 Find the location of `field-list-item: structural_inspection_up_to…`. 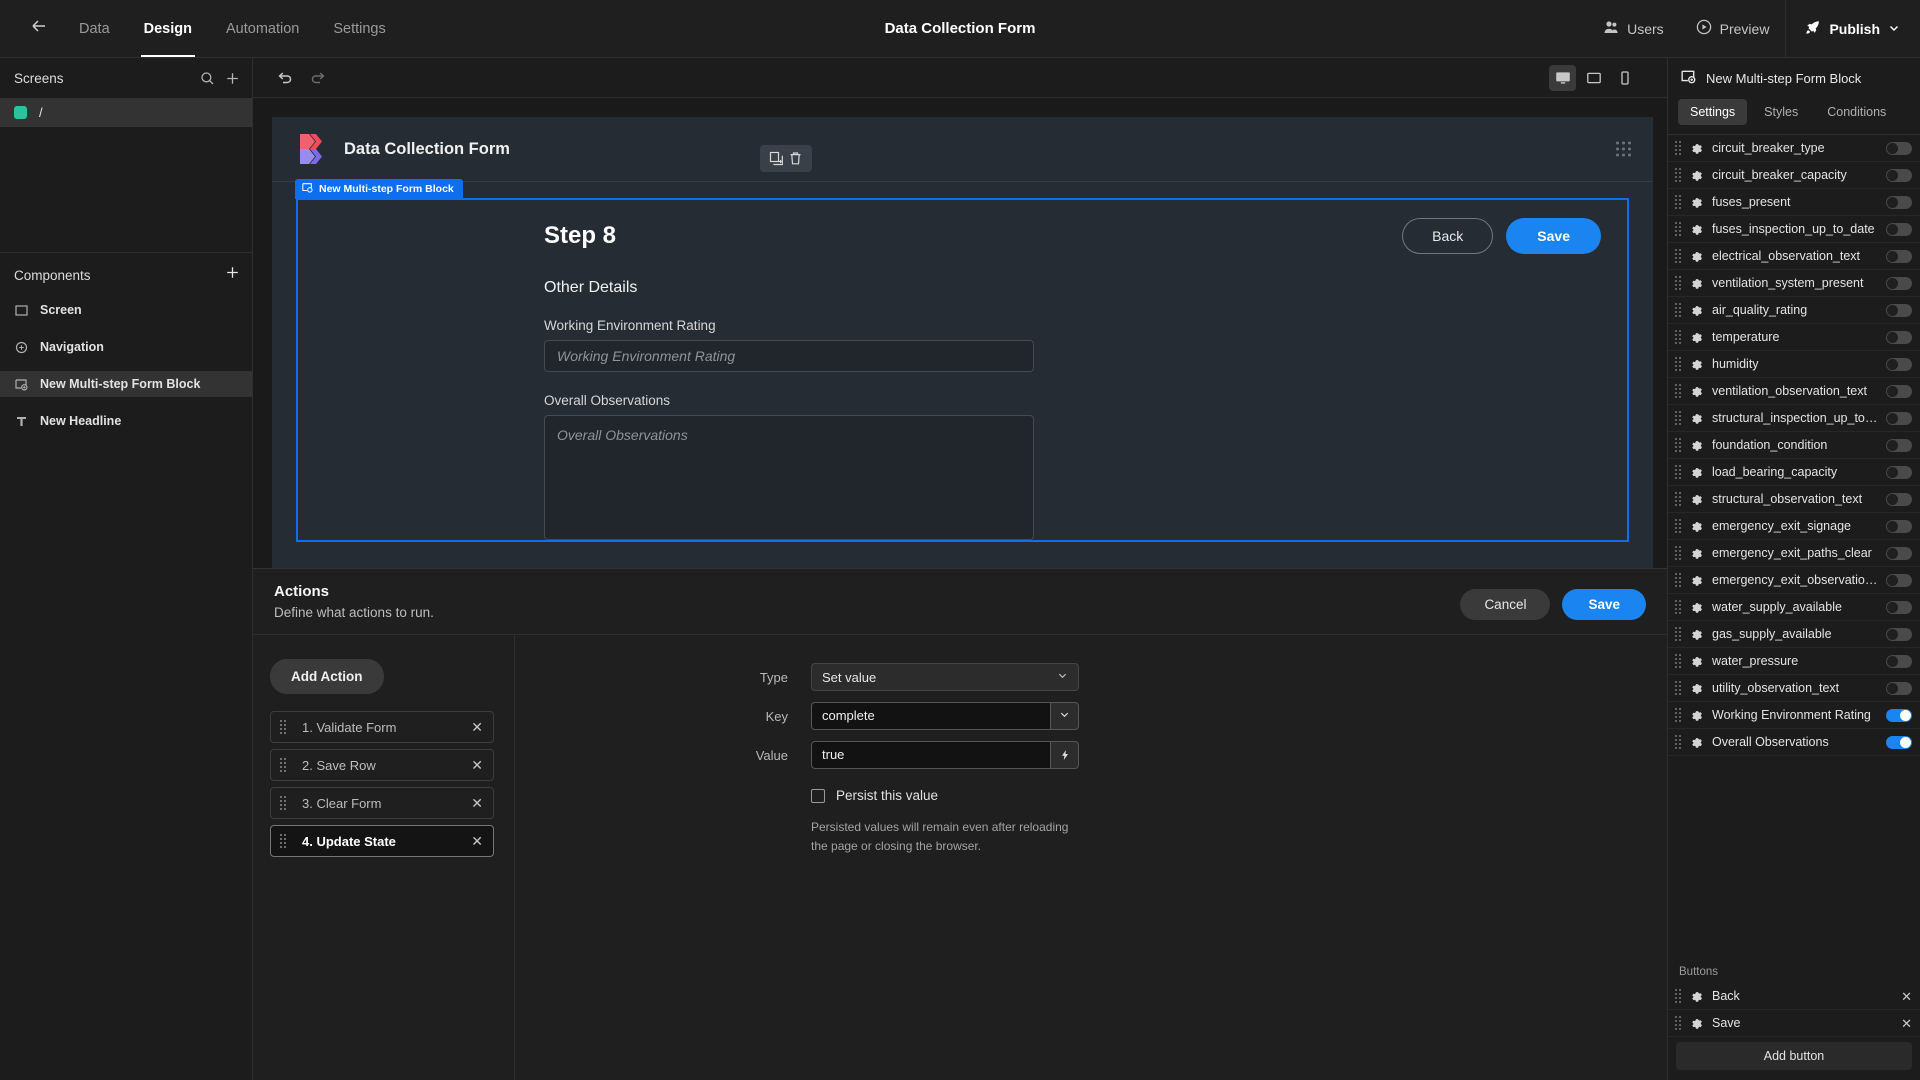

field-list-item: structural_inspection_up_to… is located at coordinates (1794, 418).